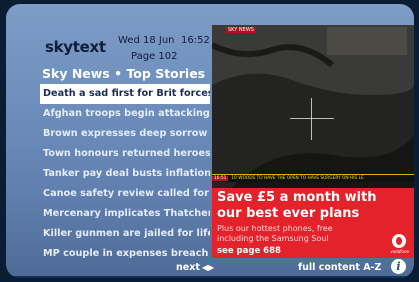 This screenshot has width=419, height=282. I want to click on advert-body-2: including the Samsung Soul, so click(273, 238).